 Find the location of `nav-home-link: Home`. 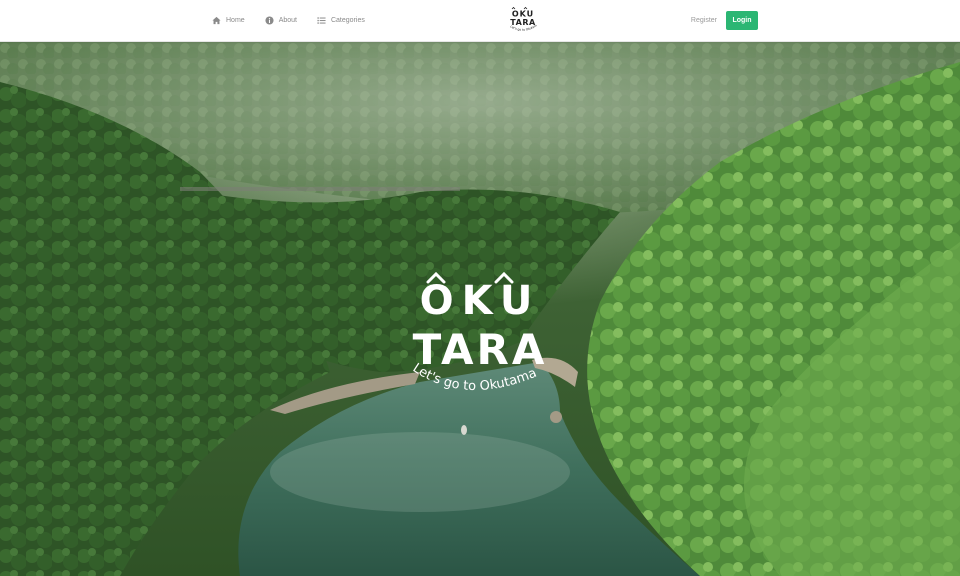

nav-home-link: Home is located at coordinates (228, 20).